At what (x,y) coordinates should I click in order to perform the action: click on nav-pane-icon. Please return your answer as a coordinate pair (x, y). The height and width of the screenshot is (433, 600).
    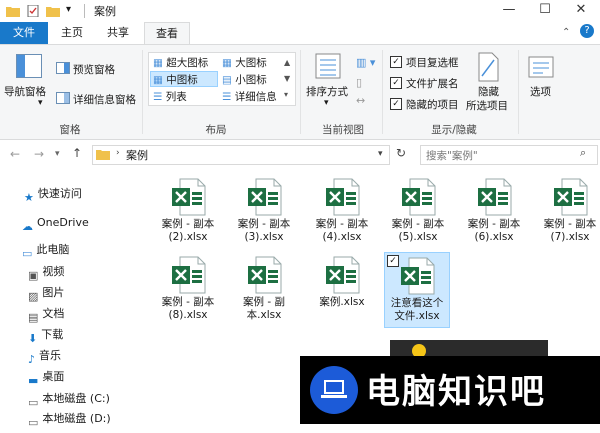
    Looking at the image, I should click on (29, 66).